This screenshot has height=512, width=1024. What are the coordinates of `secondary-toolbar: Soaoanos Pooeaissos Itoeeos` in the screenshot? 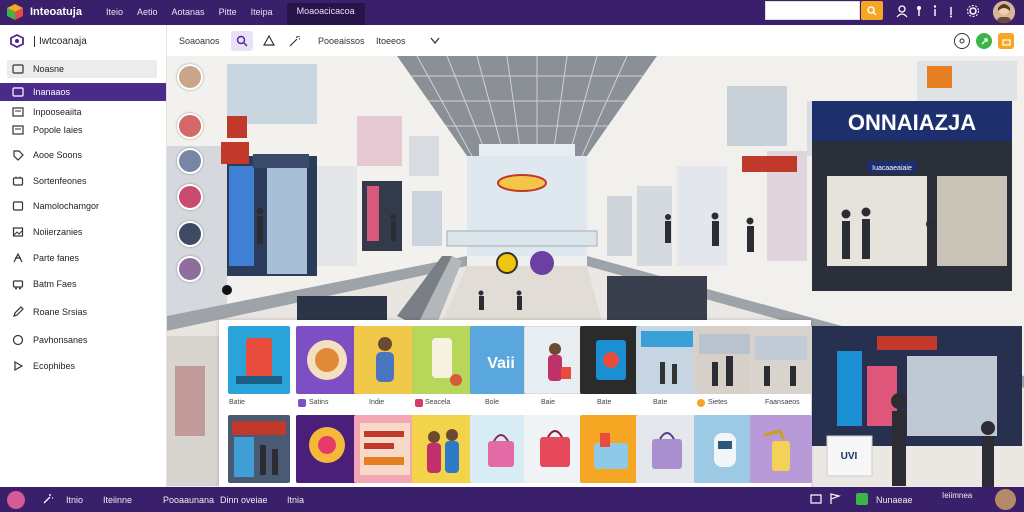 It's located at (595, 41).